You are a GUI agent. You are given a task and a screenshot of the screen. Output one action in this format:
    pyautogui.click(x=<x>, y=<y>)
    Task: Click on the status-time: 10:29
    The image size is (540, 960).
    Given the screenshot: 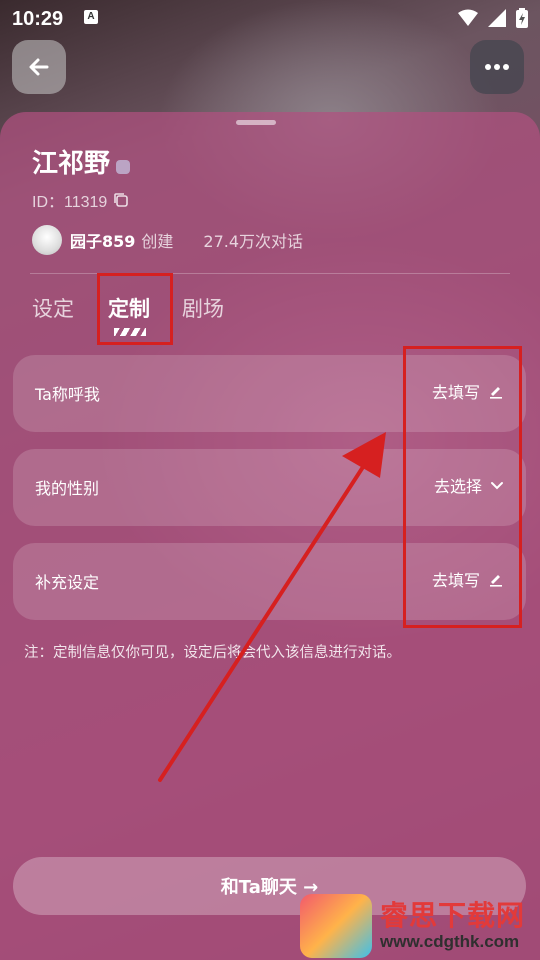 What is the action you would take?
    pyautogui.click(x=38, y=19)
    